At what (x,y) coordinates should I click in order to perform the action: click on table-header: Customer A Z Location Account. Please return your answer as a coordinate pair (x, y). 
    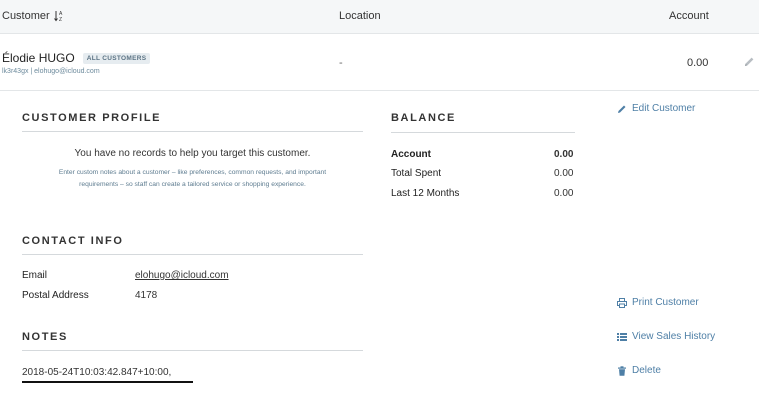
    Looking at the image, I should click on (379, 17).